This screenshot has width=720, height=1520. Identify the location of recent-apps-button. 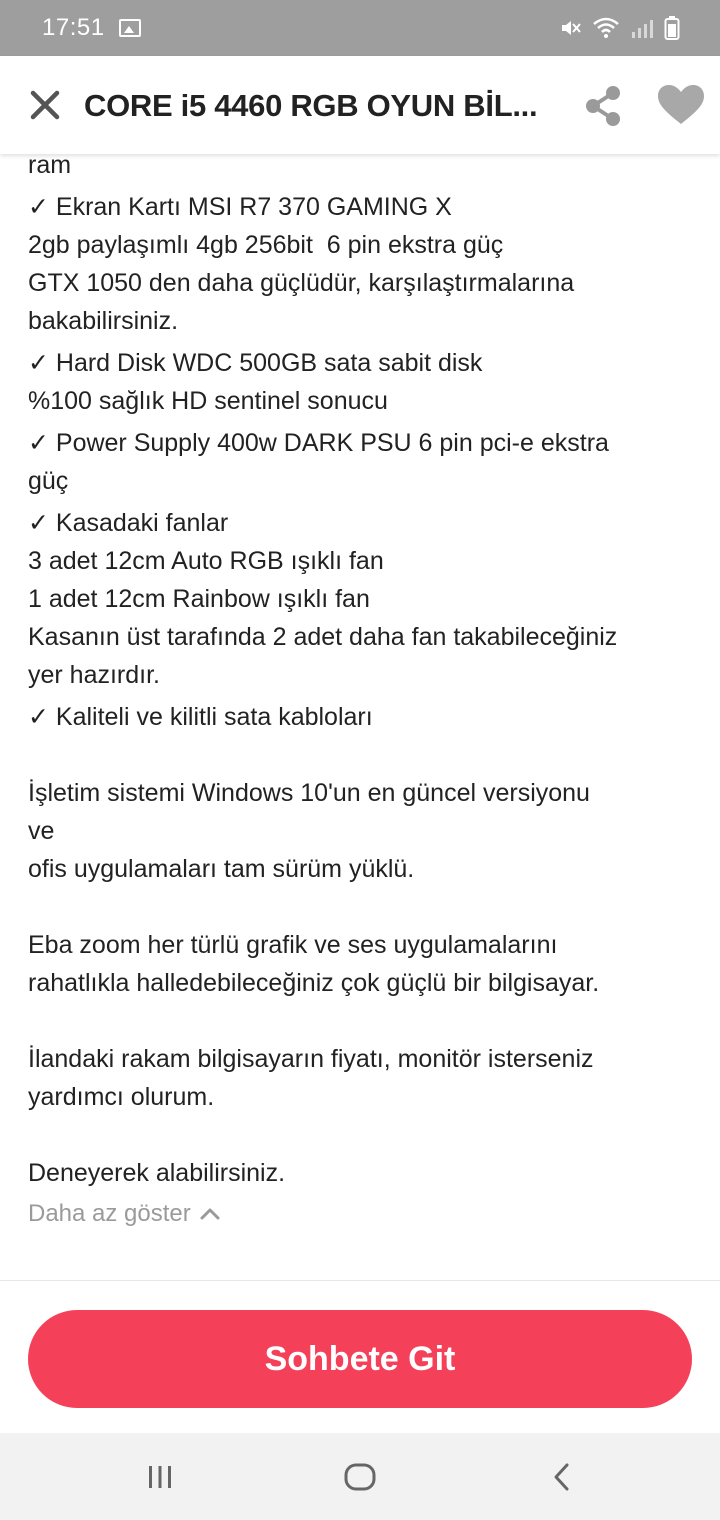
(160, 1477).